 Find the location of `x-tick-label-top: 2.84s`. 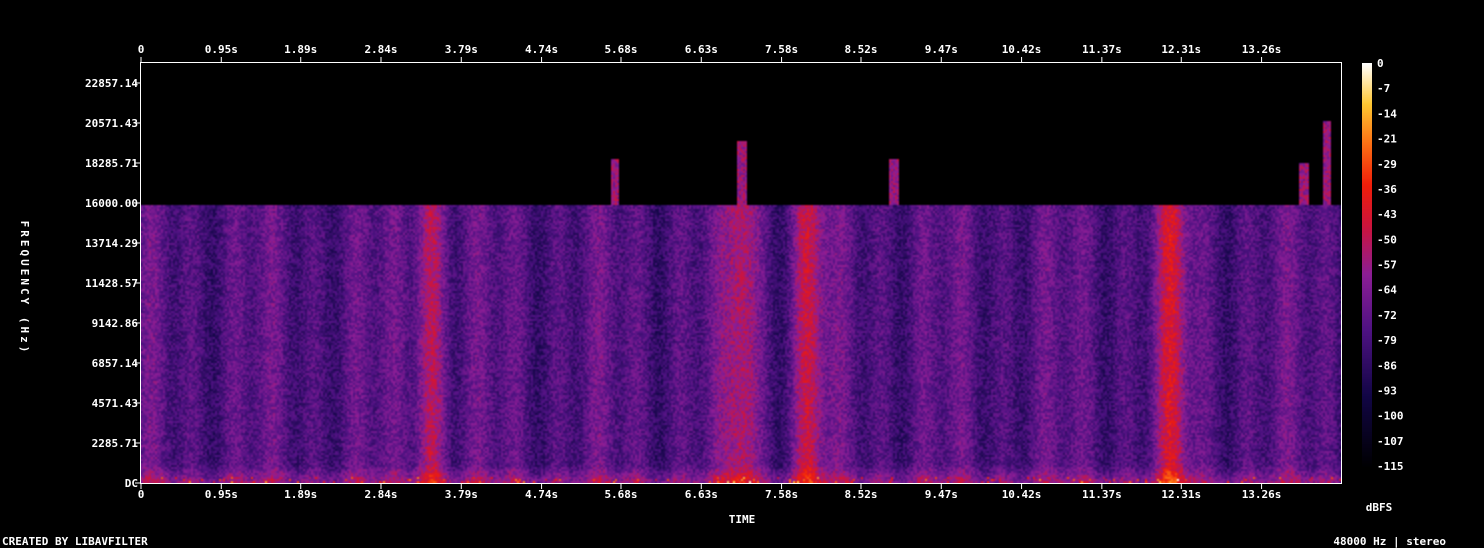

x-tick-label-top: 2.84s is located at coordinates (380, 49).